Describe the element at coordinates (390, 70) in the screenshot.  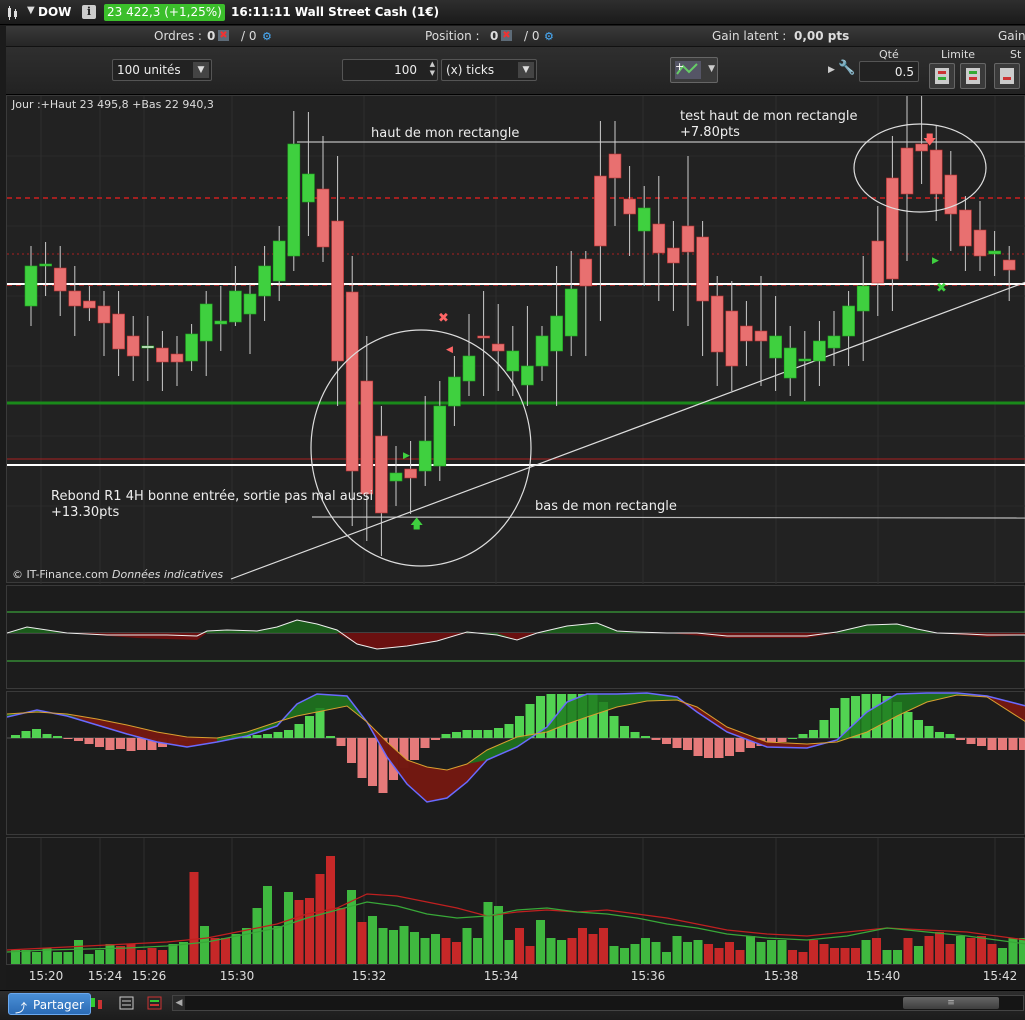
I see `ticks-stepper: 100 ▲ ▼` at that location.